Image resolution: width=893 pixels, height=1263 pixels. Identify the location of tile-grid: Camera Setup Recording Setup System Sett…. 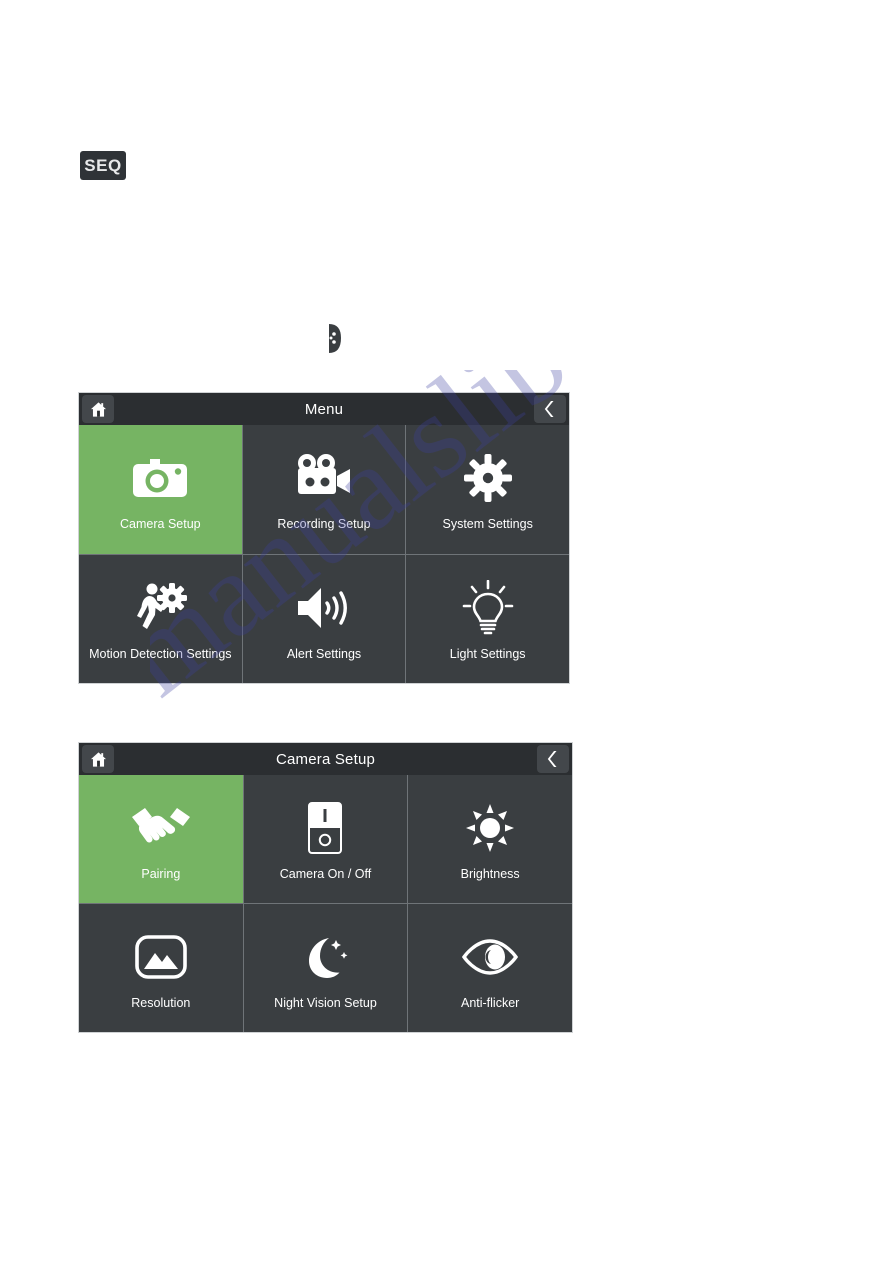
(324, 554).